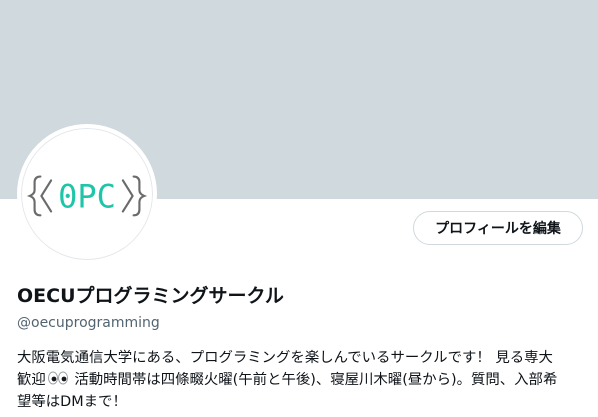 This screenshot has width=598, height=417. Describe the element at coordinates (46, 196) in the screenshot. I see `left-angle-icon` at that location.